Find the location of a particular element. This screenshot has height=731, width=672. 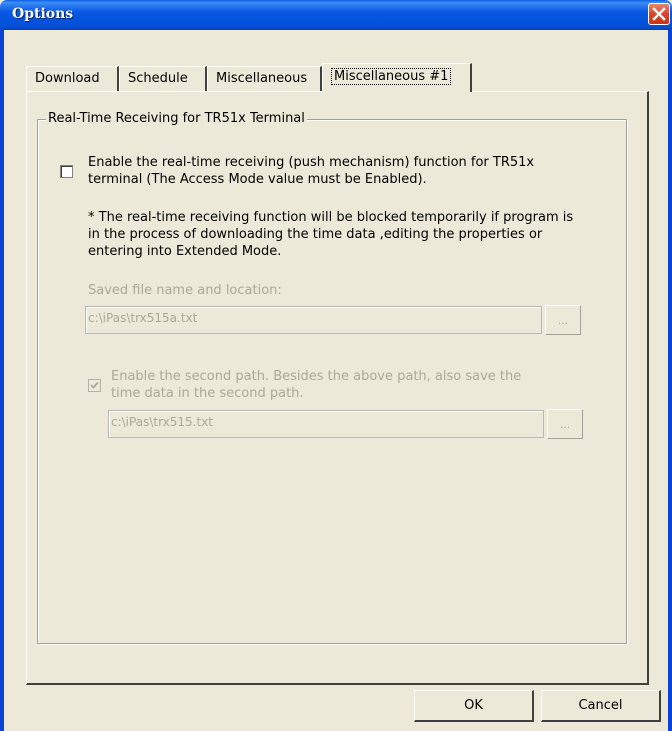

cancel-button: Cancel is located at coordinates (601, 706).